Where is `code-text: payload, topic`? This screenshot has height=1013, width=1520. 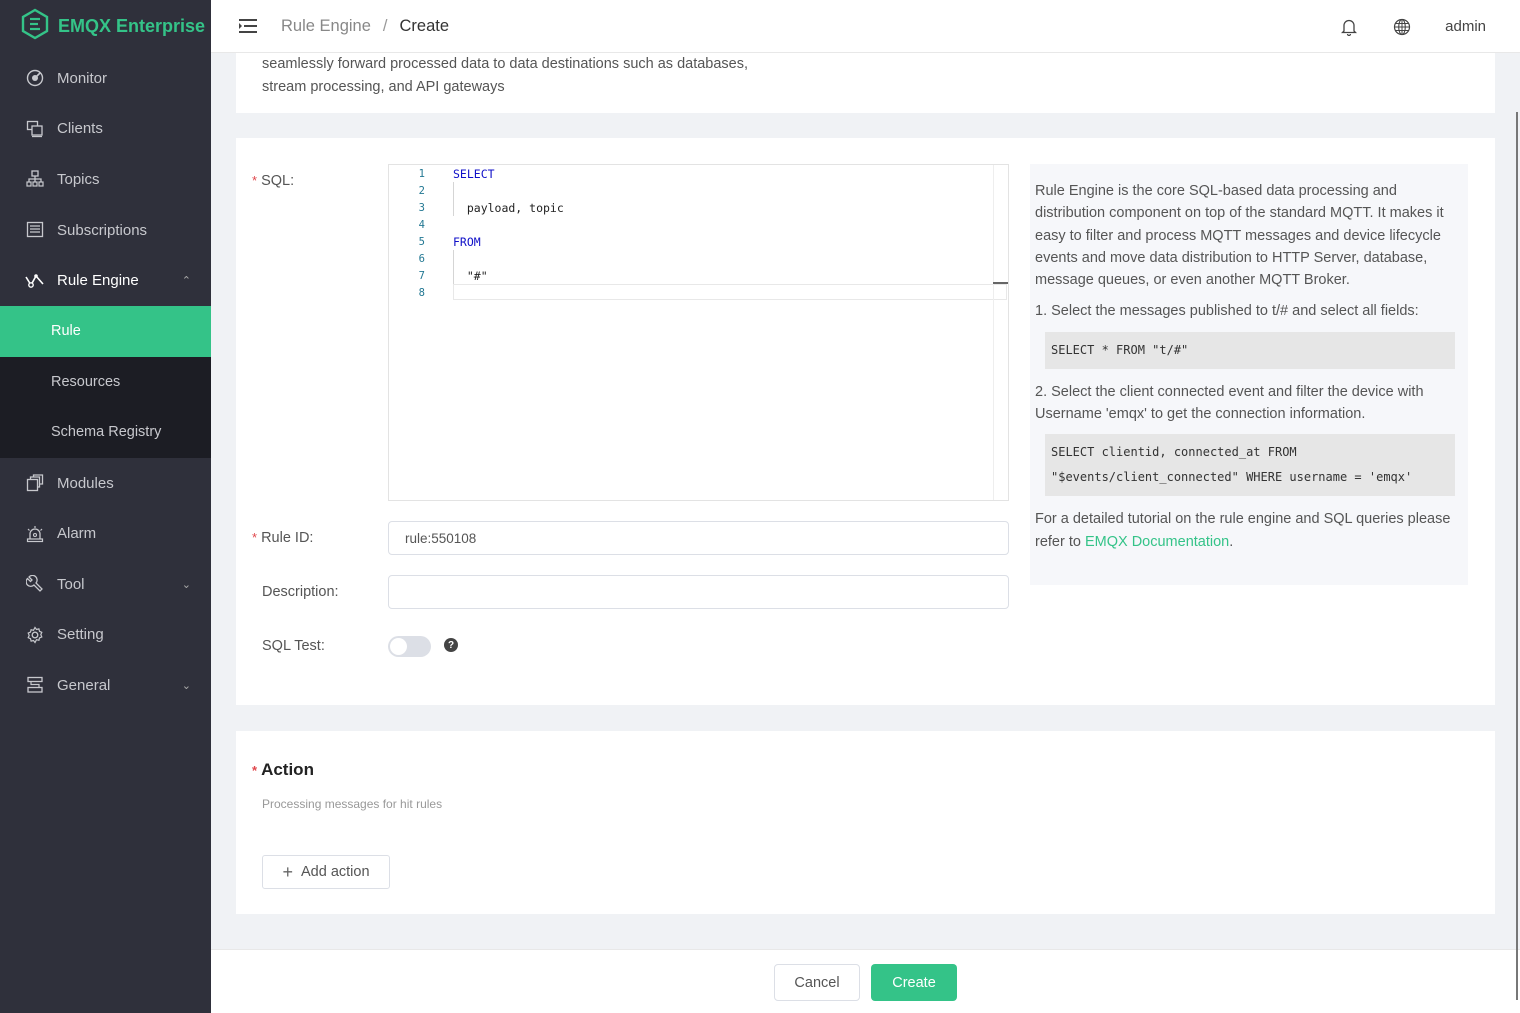
code-text: payload, topic is located at coordinates (508, 207).